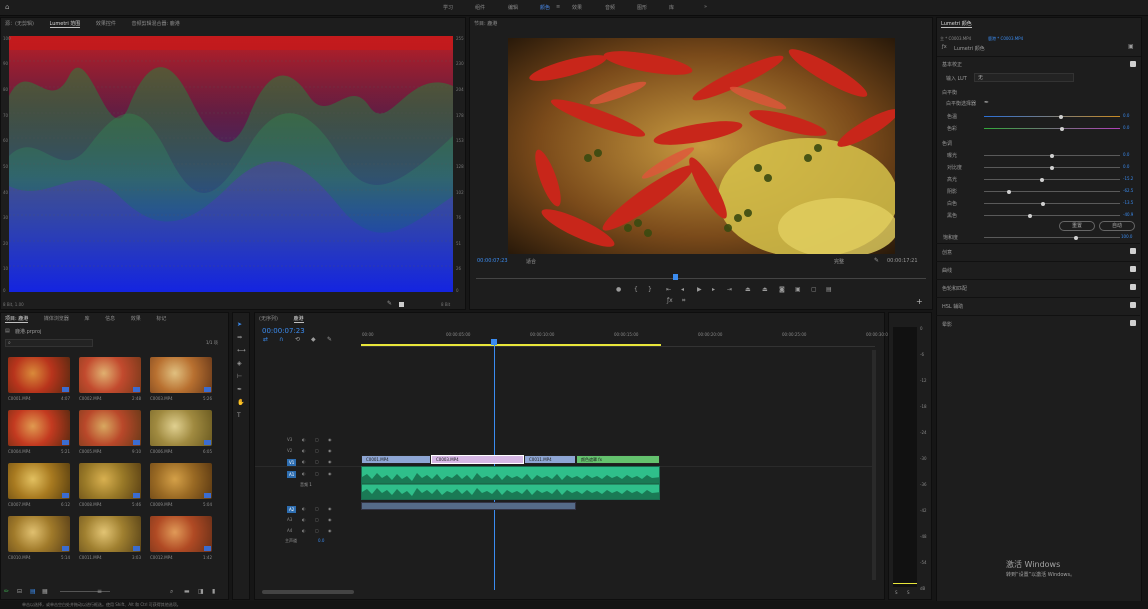 This screenshot has width=1148, height=609. Describe the element at coordinates (49, 343) in the screenshot. I see `project-search-input: ⌕` at that location.